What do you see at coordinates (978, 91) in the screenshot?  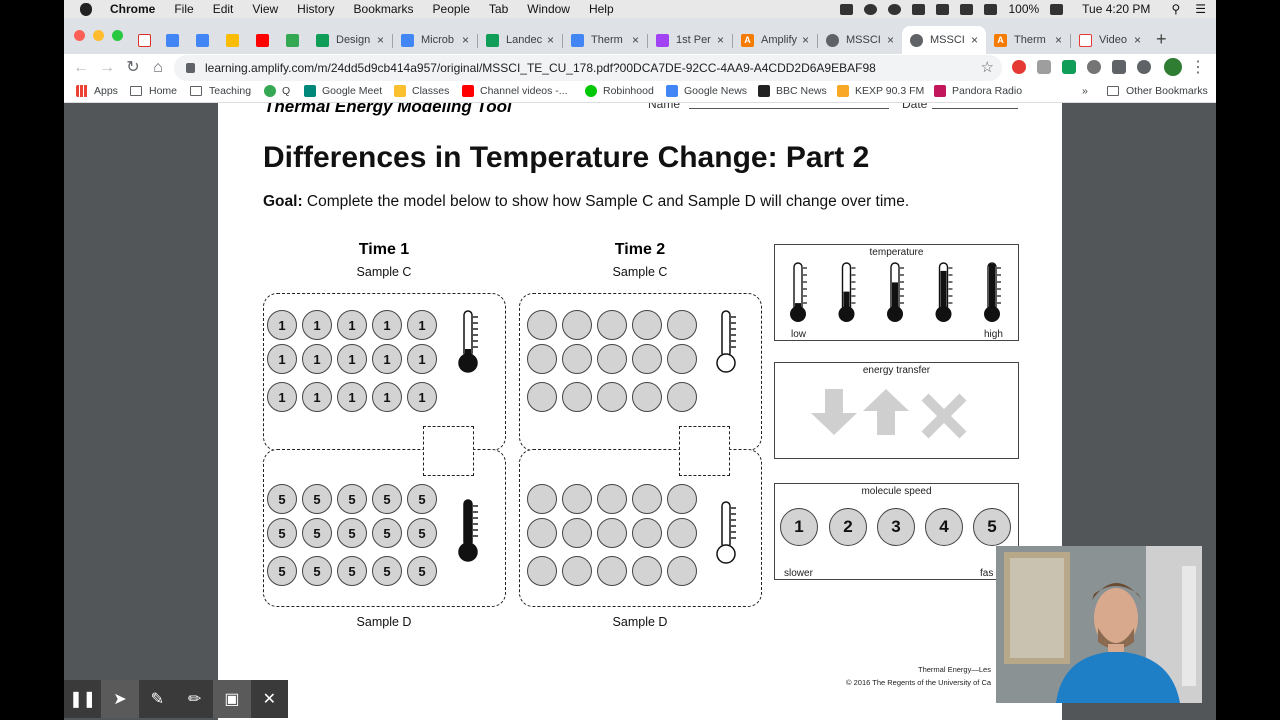 I see `bookmark-pandora: Pandora Radio` at bounding box center [978, 91].